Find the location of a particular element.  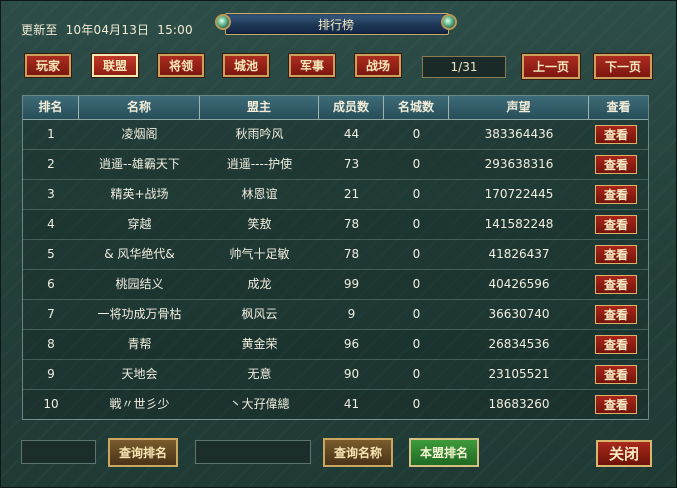

cell-leader: 枫风云 is located at coordinates (259, 314).